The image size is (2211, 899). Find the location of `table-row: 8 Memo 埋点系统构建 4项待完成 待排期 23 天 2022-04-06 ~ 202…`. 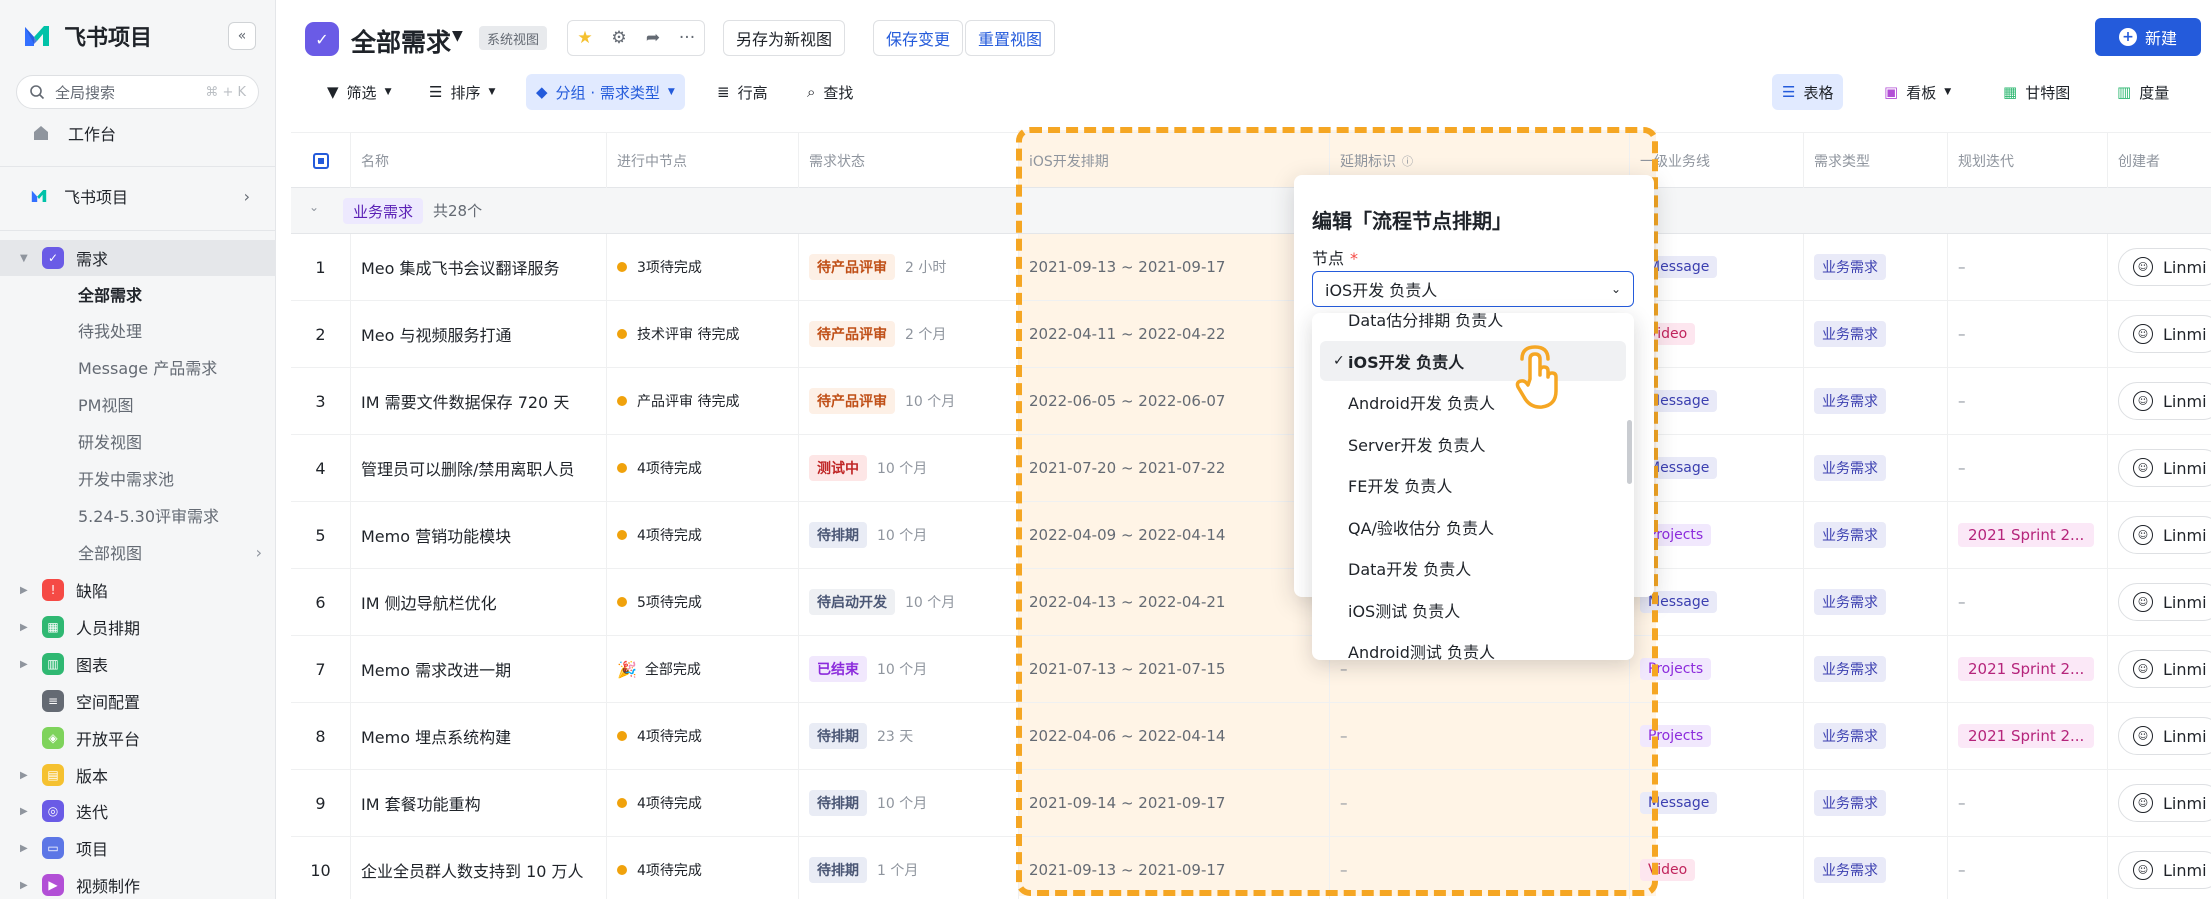

table-row: 8 Memo 埋点系统构建 4项待完成 待排期 23 天 2022-04-06 ~ 202… is located at coordinates (1251, 736).